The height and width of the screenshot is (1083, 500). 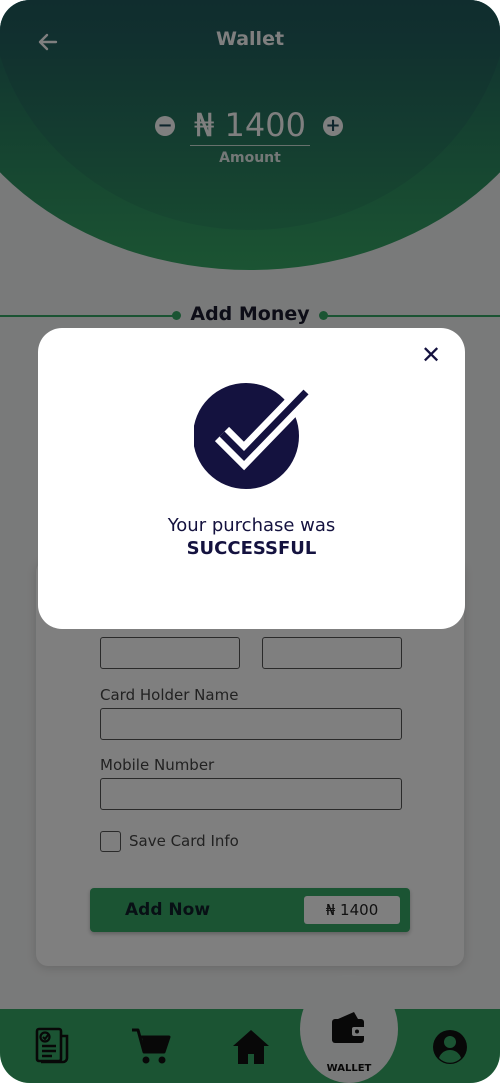 I want to click on check-circle-icon, so click(x=253, y=436).